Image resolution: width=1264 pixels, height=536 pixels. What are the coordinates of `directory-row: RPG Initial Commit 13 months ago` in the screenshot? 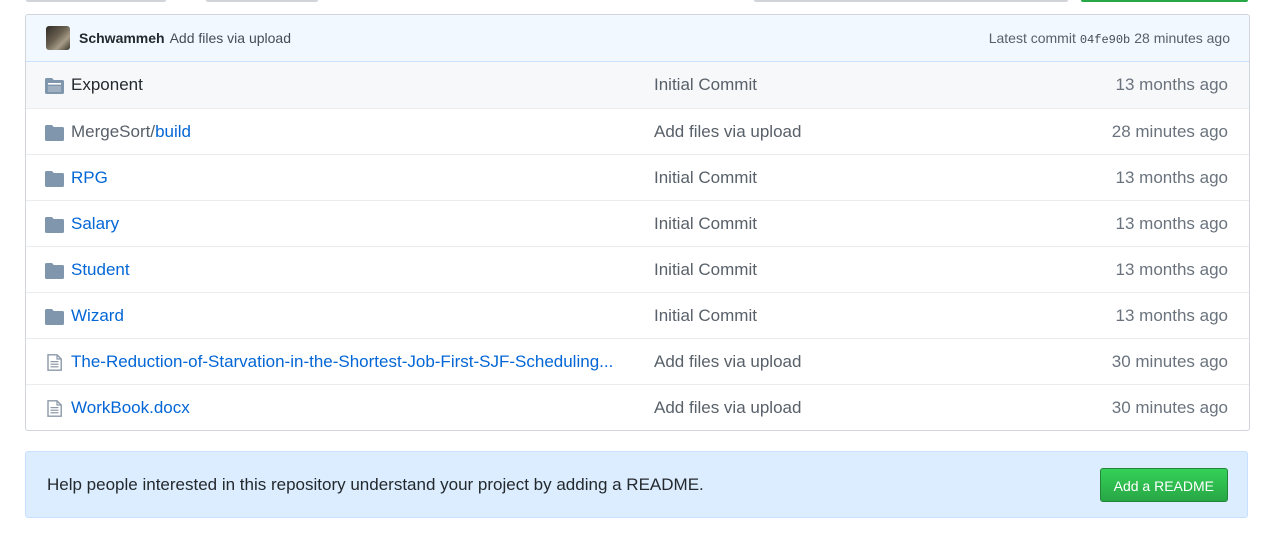 It's located at (637, 177).